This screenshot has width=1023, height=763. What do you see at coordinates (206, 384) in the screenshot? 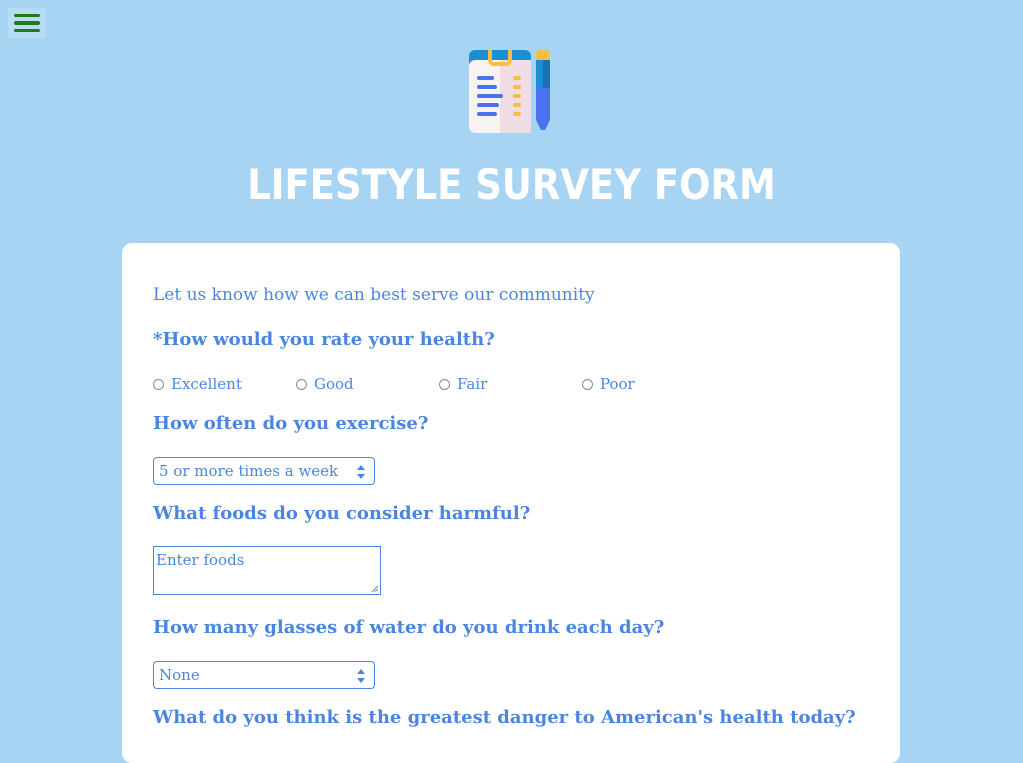
I see `radio-label: Excellent` at bounding box center [206, 384].